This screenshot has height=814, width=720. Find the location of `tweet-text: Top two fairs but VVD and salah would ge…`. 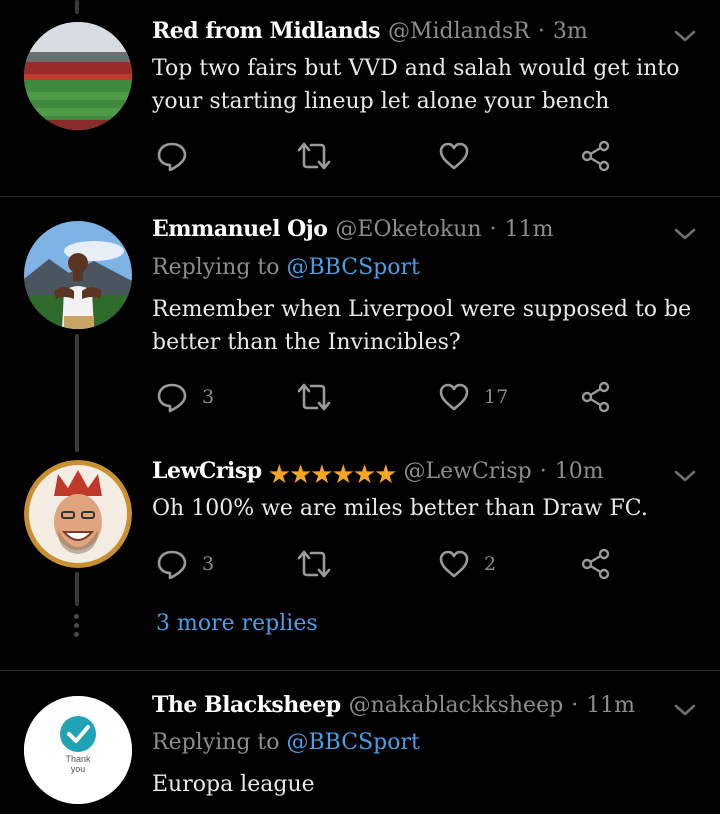

tweet-text: Top two fairs but VVD and salah would ge… is located at coordinates (416, 85).